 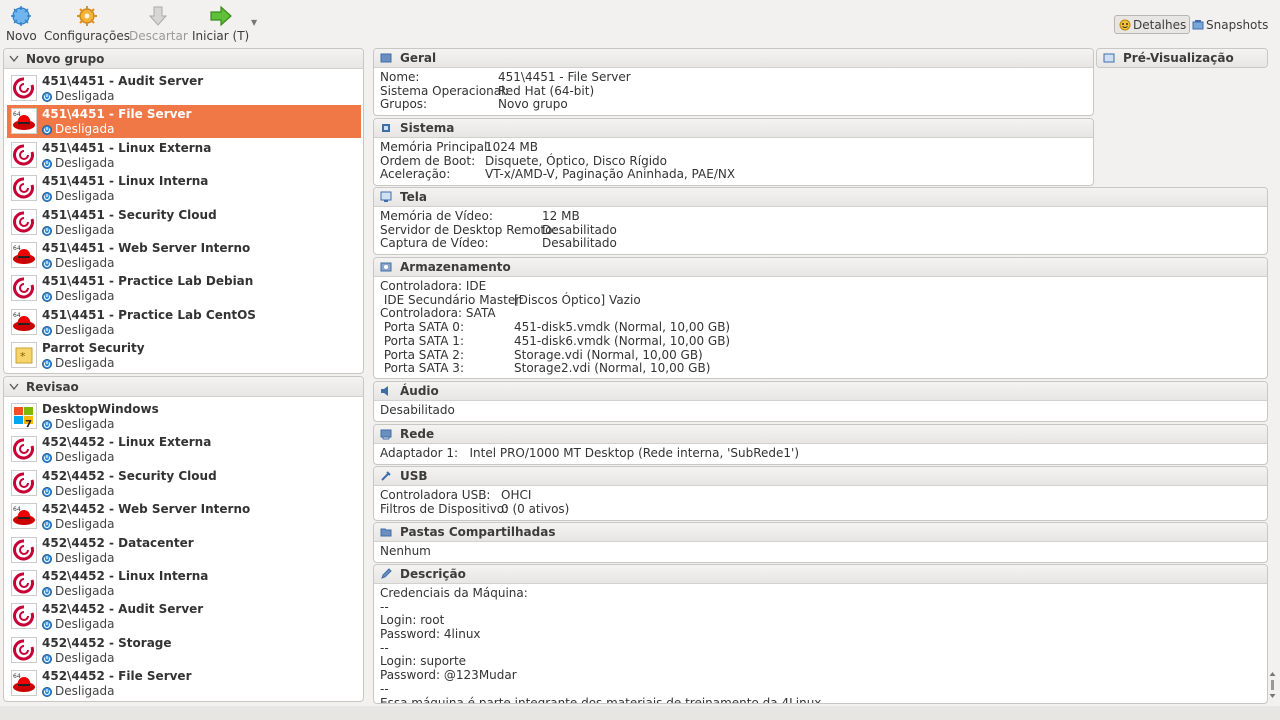 What do you see at coordinates (1152, 24) in the screenshot?
I see `details-mode-button: Detalhes` at bounding box center [1152, 24].